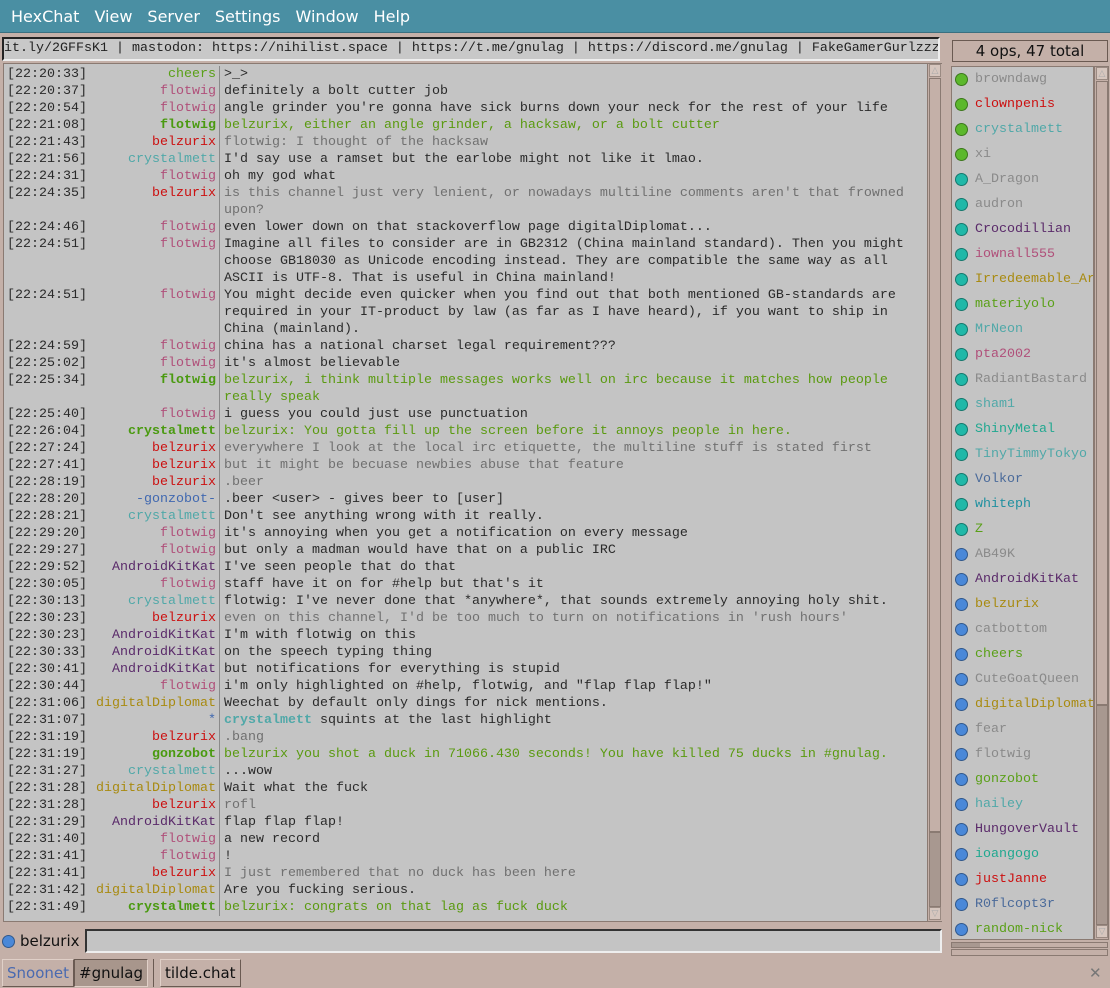 This screenshot has width=1110, height=988. What do you see at coordinates (45, 16) in the screenshot?
I see `menu-hexchat: HexChat` at bounding box center [45, 16].